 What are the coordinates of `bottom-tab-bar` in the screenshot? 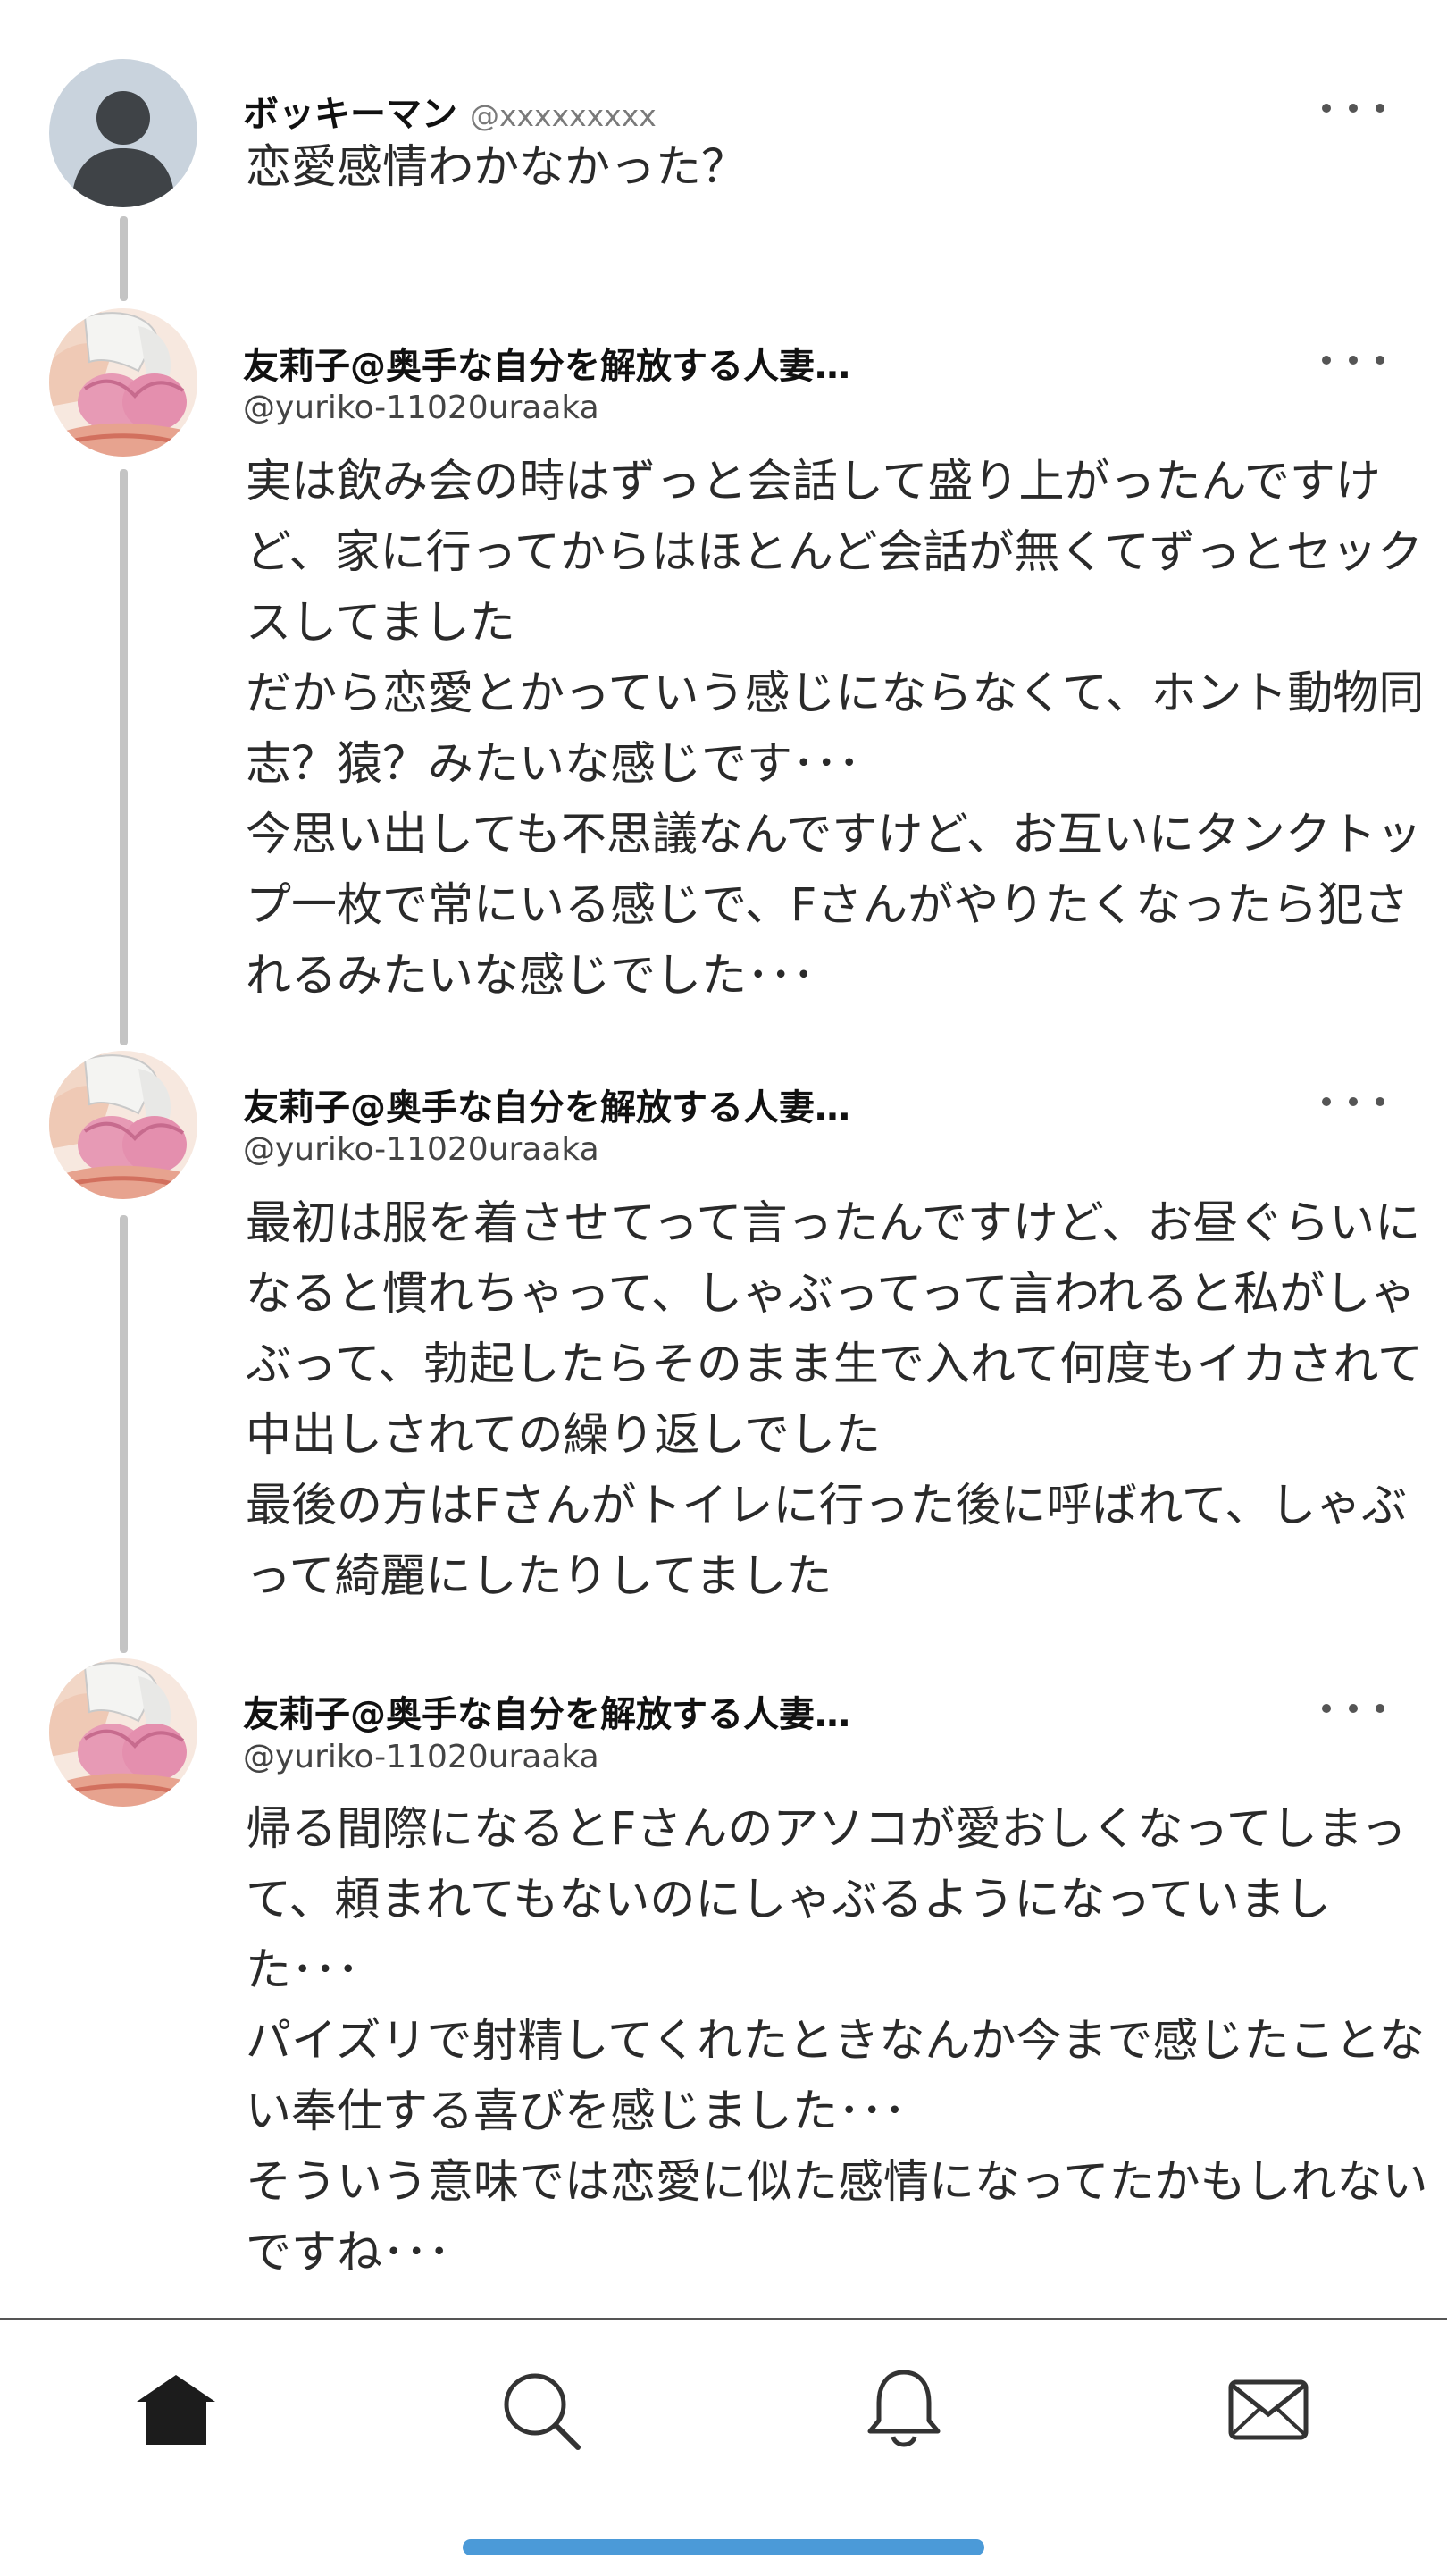 It's located at (723, 2447).